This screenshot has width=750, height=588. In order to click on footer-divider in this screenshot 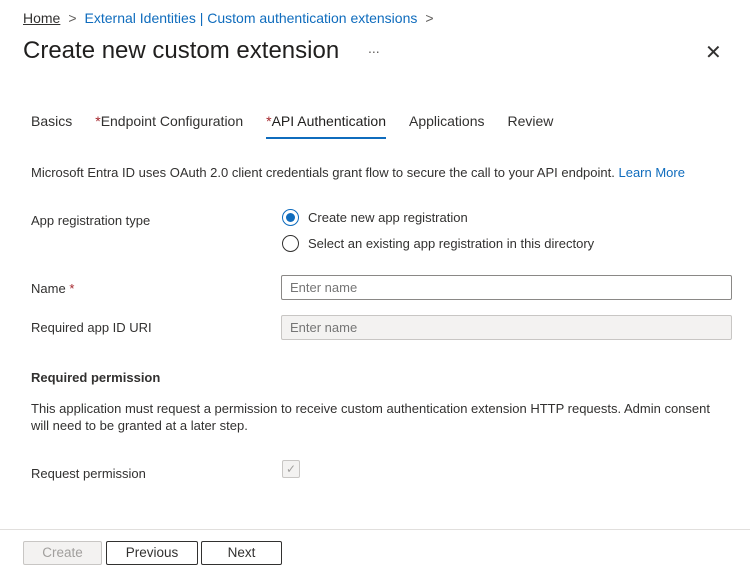, I will do `click(375, 529)`.